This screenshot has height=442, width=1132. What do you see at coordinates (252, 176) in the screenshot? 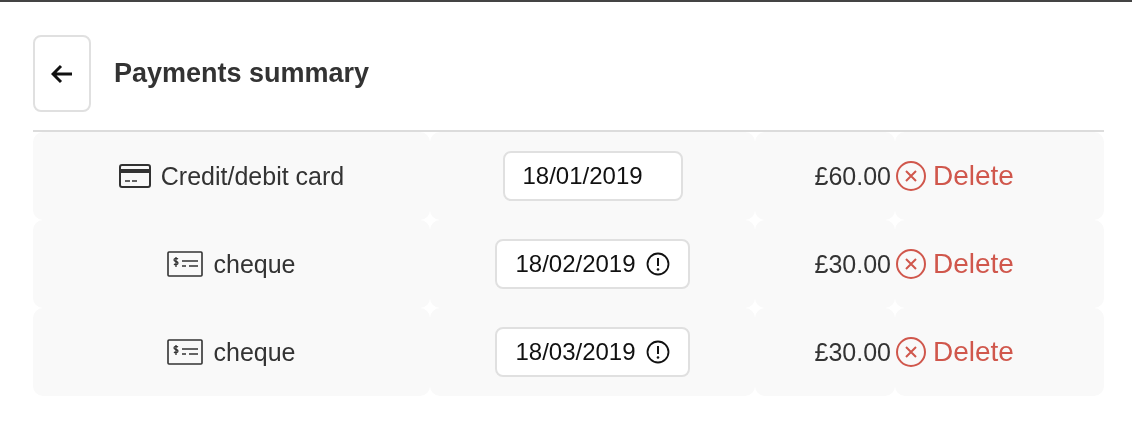
I see `payment-method: Credit/debit card` at bounding box center [252, 176].